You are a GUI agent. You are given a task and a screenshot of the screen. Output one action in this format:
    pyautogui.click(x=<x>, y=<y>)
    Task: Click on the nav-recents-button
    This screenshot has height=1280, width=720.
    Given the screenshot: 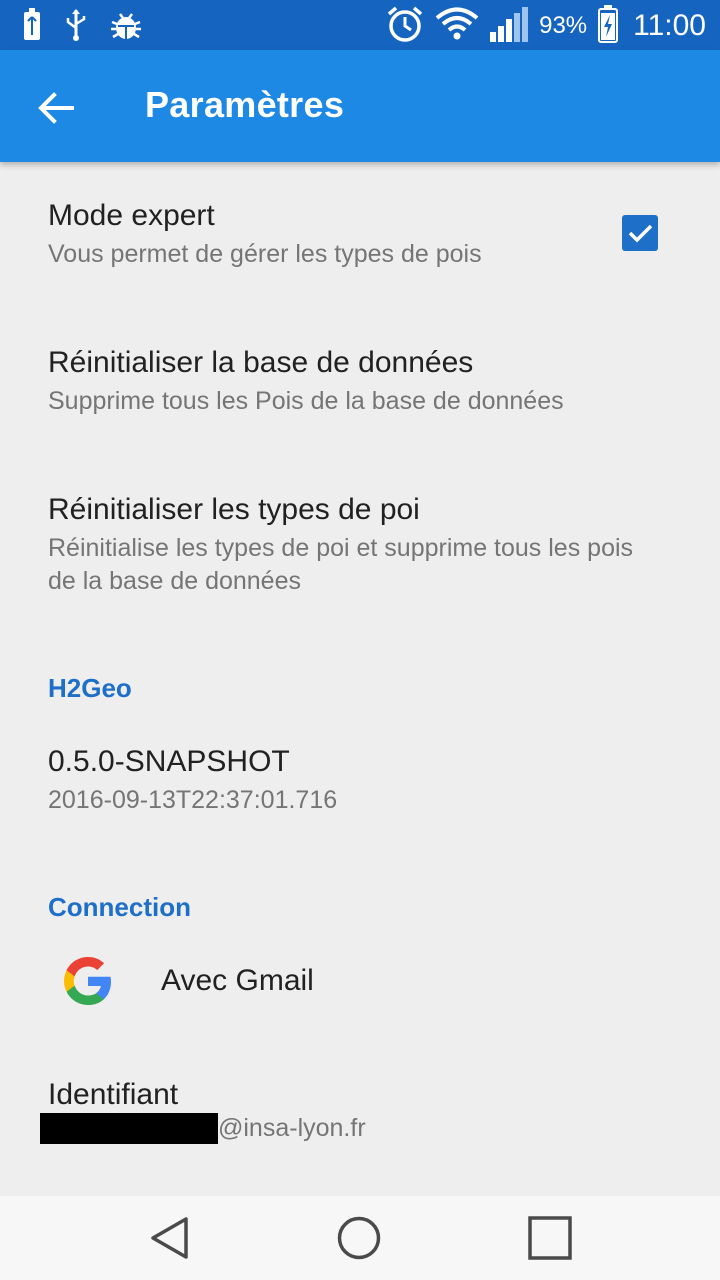 What is the action you would take?
    pyautogui.click(x=550, y=1238)
    